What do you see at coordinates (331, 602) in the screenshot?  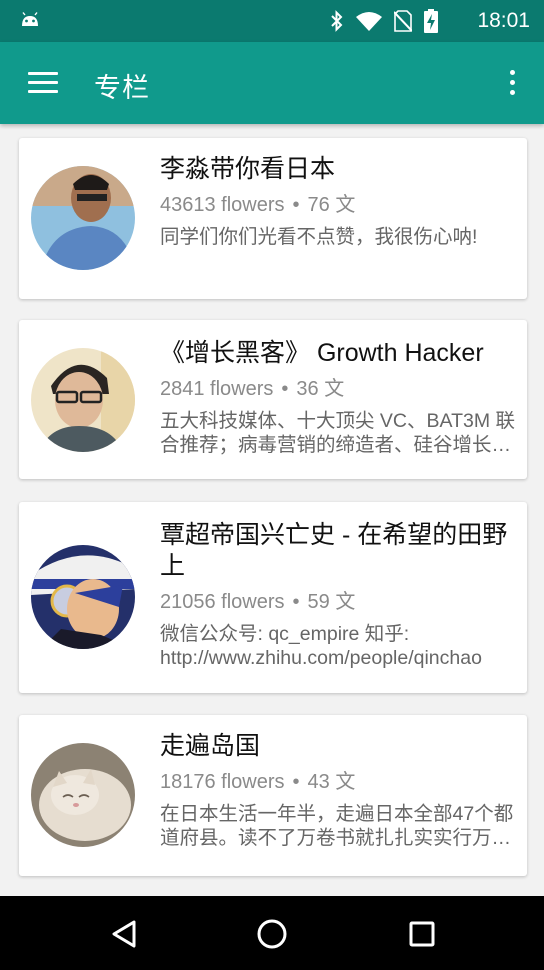 I see `post-count: 59 文` at bounding box center [331, 602].